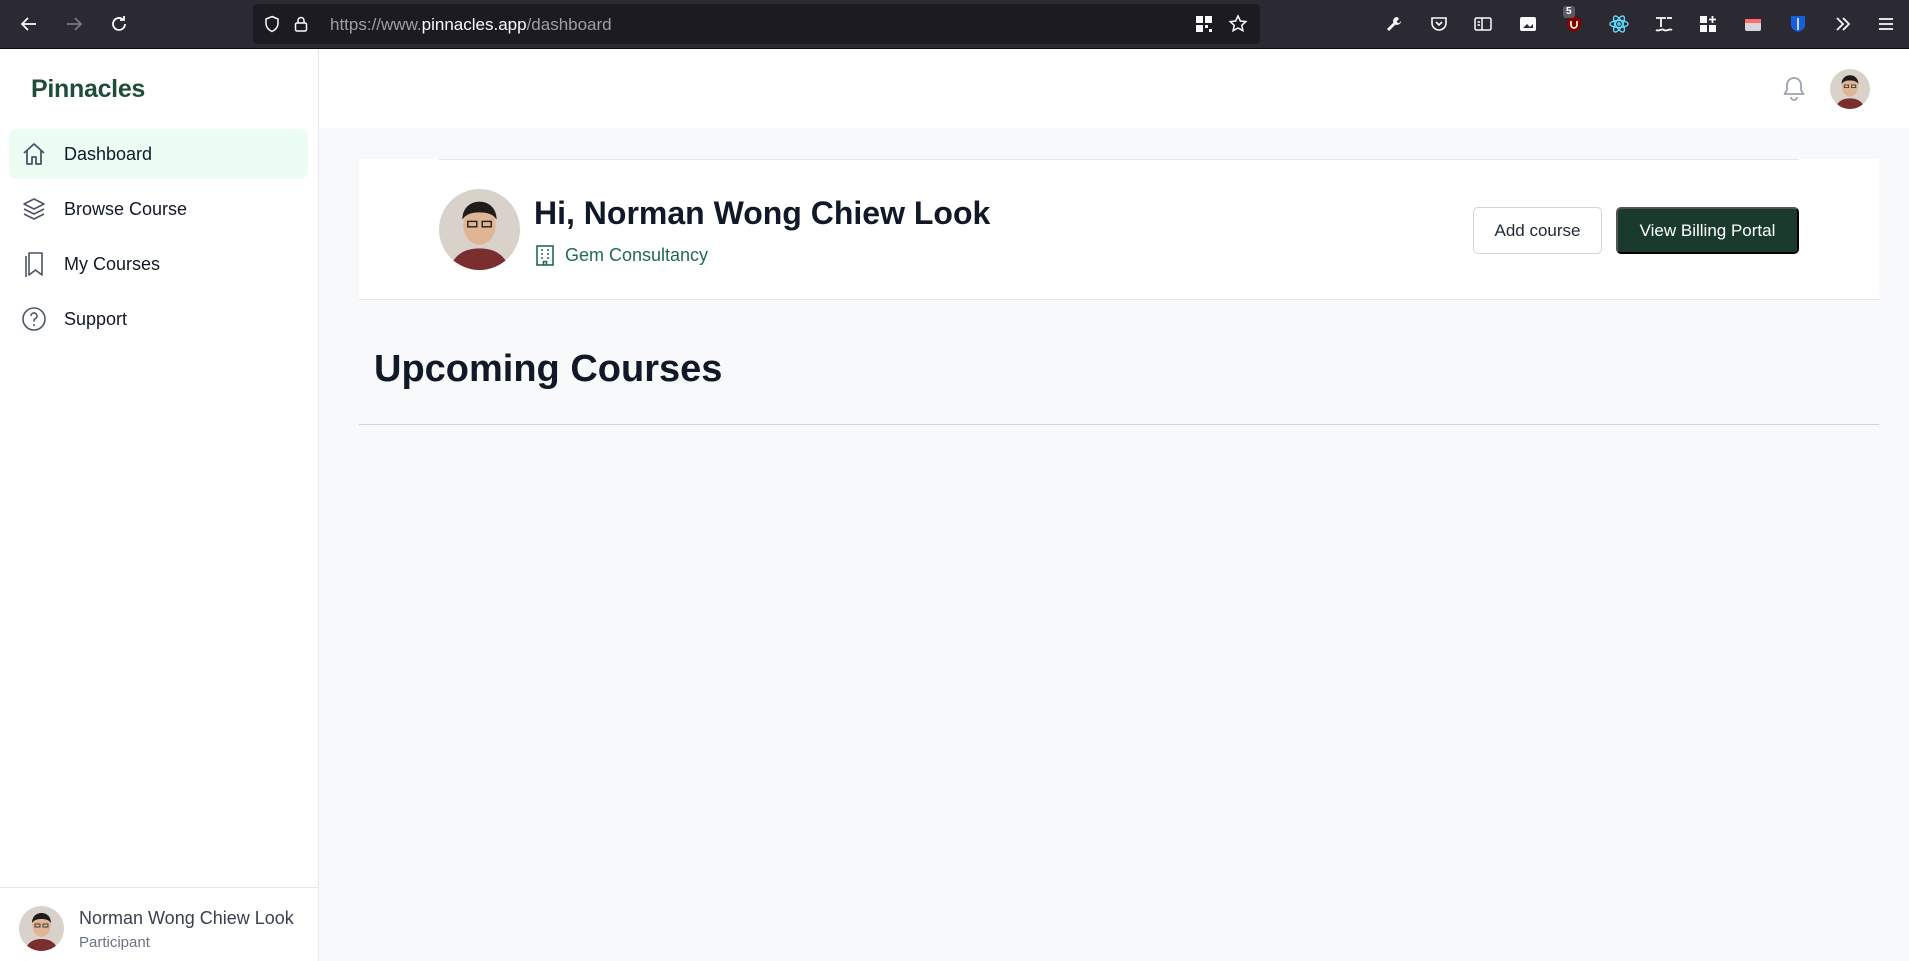  I want to click on sidebar-item-label: Support, so click(96, 318).